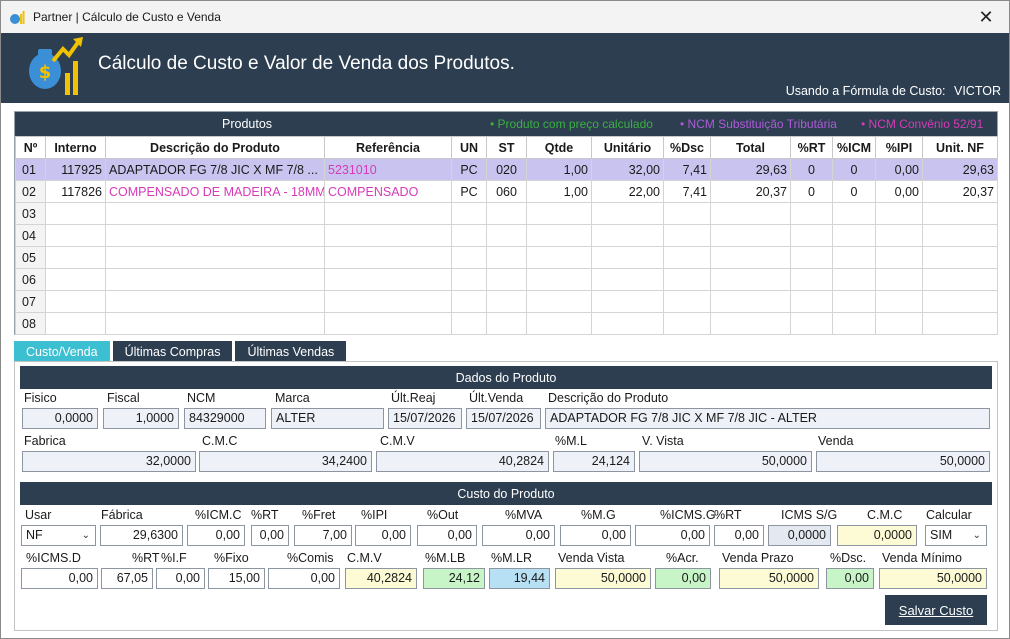 This screenshot has height=639, width=1010. What do you see at coordinates (683, 578) in the screenshot?
I see `acr-input: 0,00` at bounding box center [683, 578].